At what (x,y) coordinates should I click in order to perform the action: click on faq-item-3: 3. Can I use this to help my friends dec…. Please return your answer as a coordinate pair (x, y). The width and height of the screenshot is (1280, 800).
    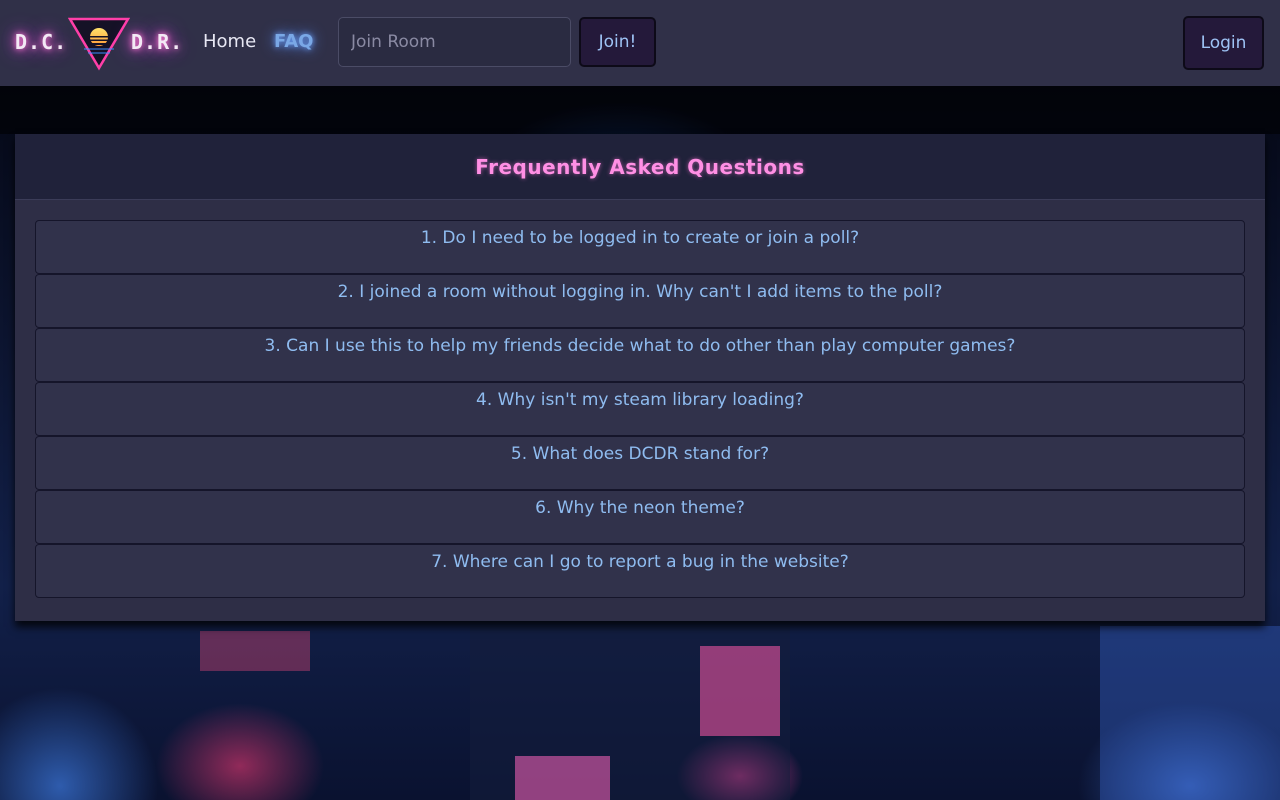
    Looking at the image, I should click on (640, 355).